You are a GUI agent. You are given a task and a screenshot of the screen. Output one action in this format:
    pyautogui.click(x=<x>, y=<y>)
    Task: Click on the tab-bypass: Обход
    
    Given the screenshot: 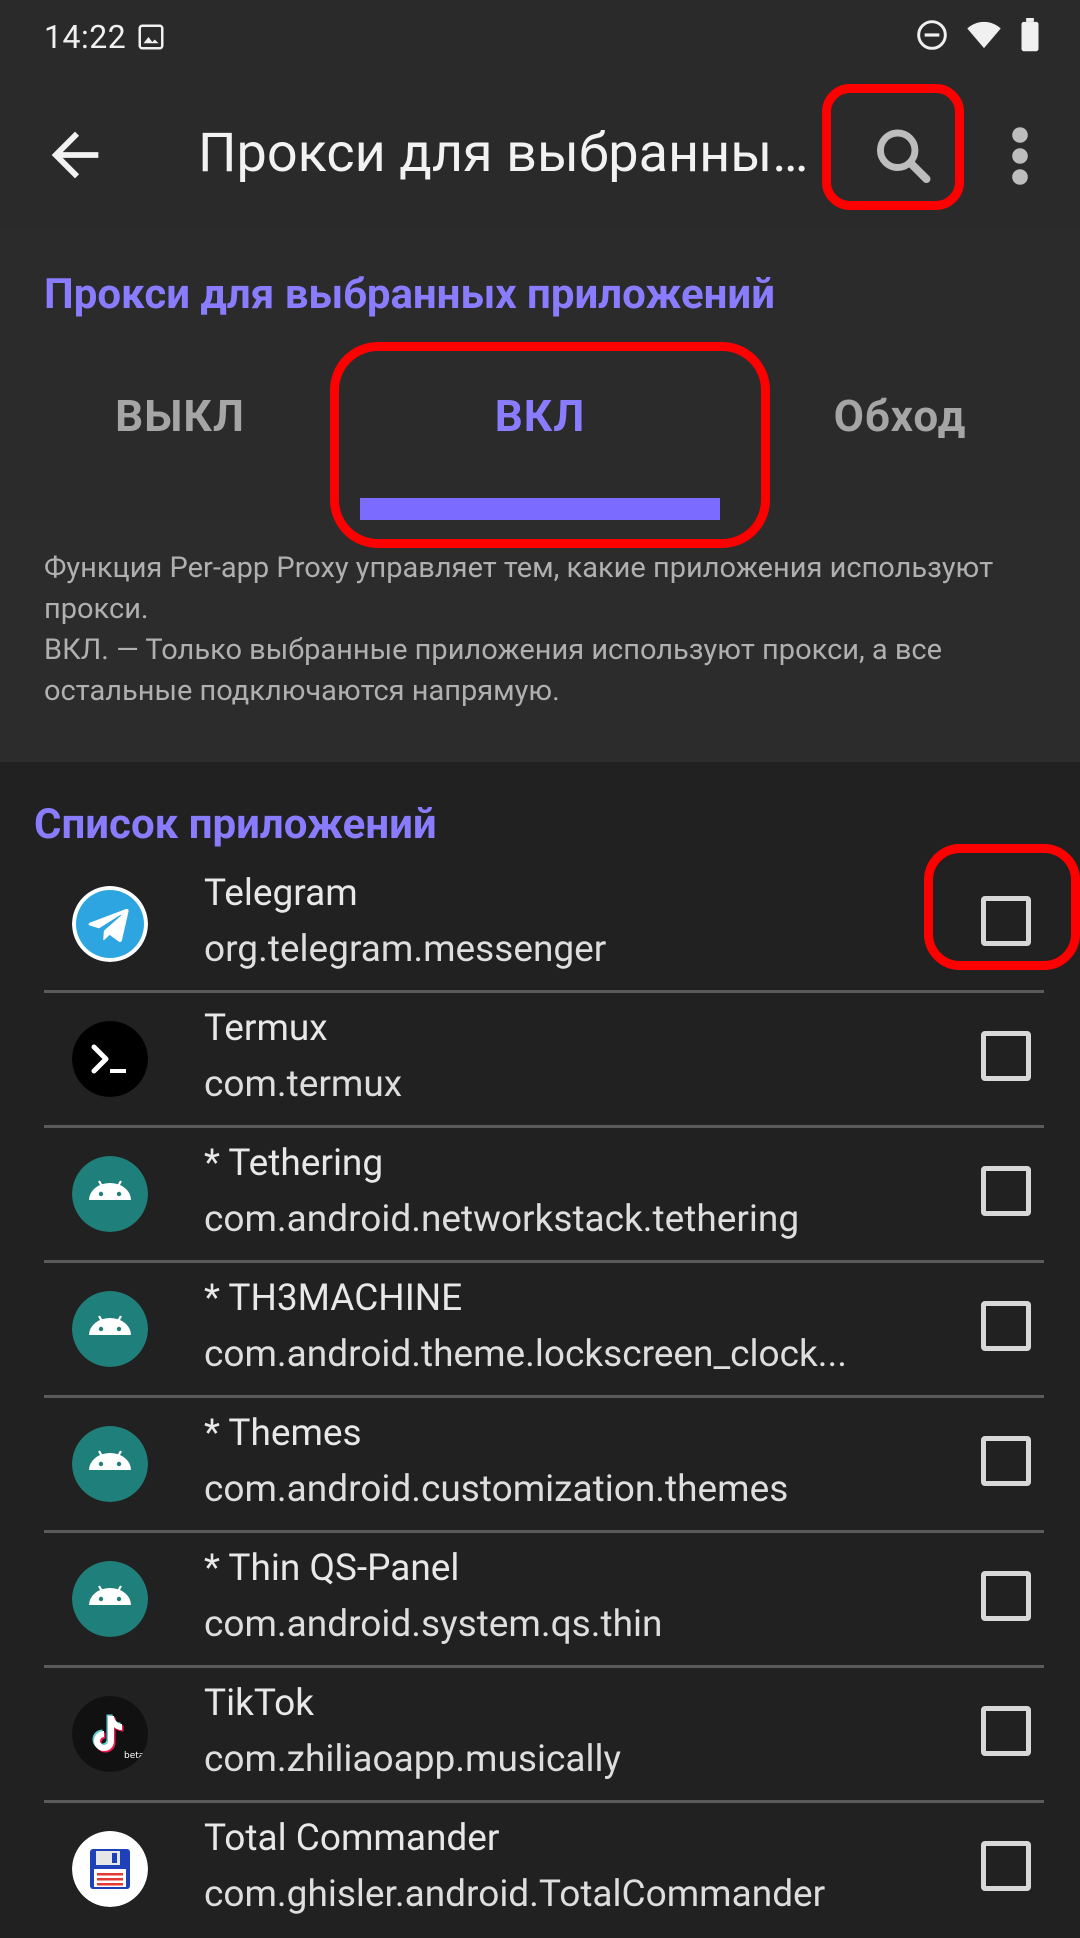 What is the action you would take?
    pyautogui.click(x=900, y=416)
    